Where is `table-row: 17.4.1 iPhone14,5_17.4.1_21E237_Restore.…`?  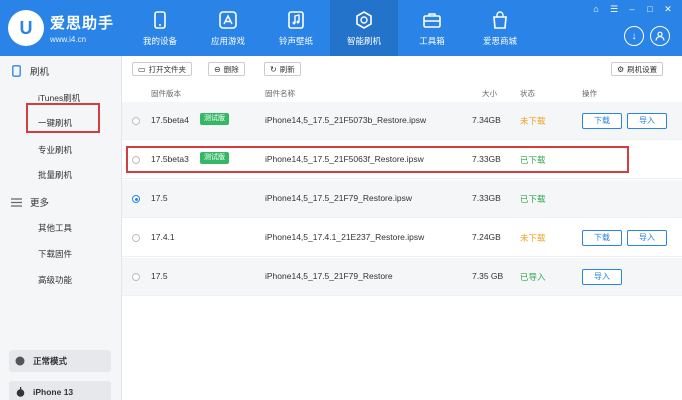 table-row: 17.4.1 iPhone14,5_17.4.1_21E237_Restore.… is located at coordinates (402, 238).